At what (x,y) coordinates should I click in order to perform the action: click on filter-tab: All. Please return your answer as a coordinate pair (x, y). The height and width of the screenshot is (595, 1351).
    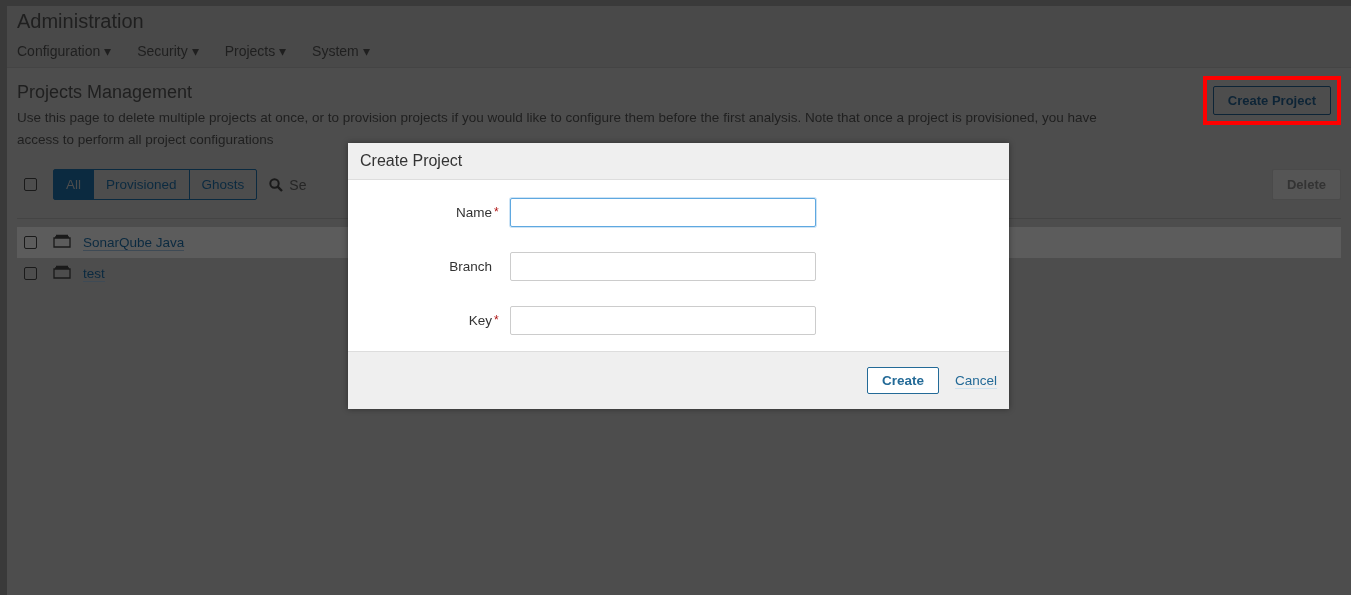
    Looking at the image, I should click on (73, 184).